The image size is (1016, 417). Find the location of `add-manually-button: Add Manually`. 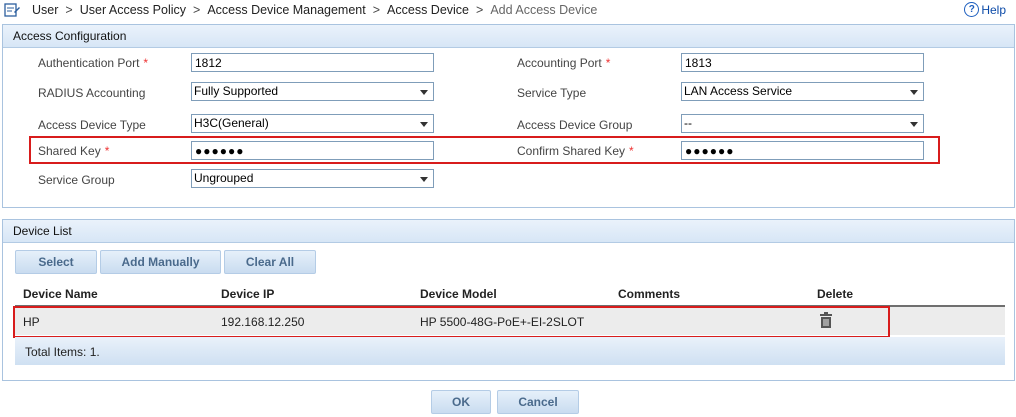

add-manually-button: Add Manually is located at coordinates (160, 262).